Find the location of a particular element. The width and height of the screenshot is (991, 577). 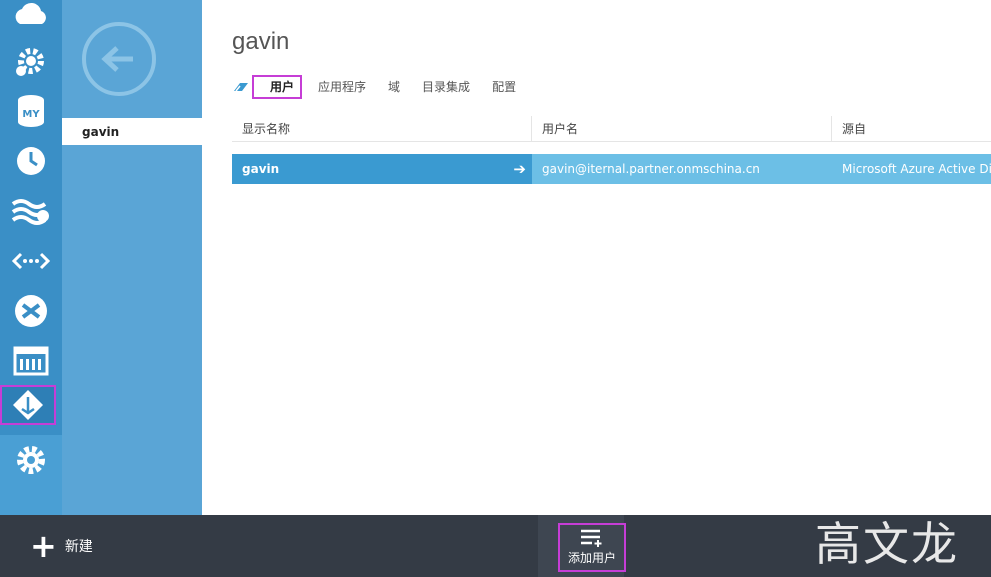

username-cell: gavin@iternal.partner.onmschina.cn is located at coordinates (682, 169).